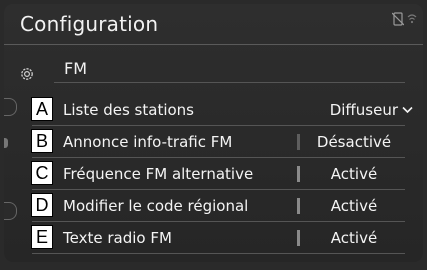 This screenshot has height=270, width=427. I want to click on list-item-alternative-frequency: C Fréquence FM alternative Activé, so click(213, 174).